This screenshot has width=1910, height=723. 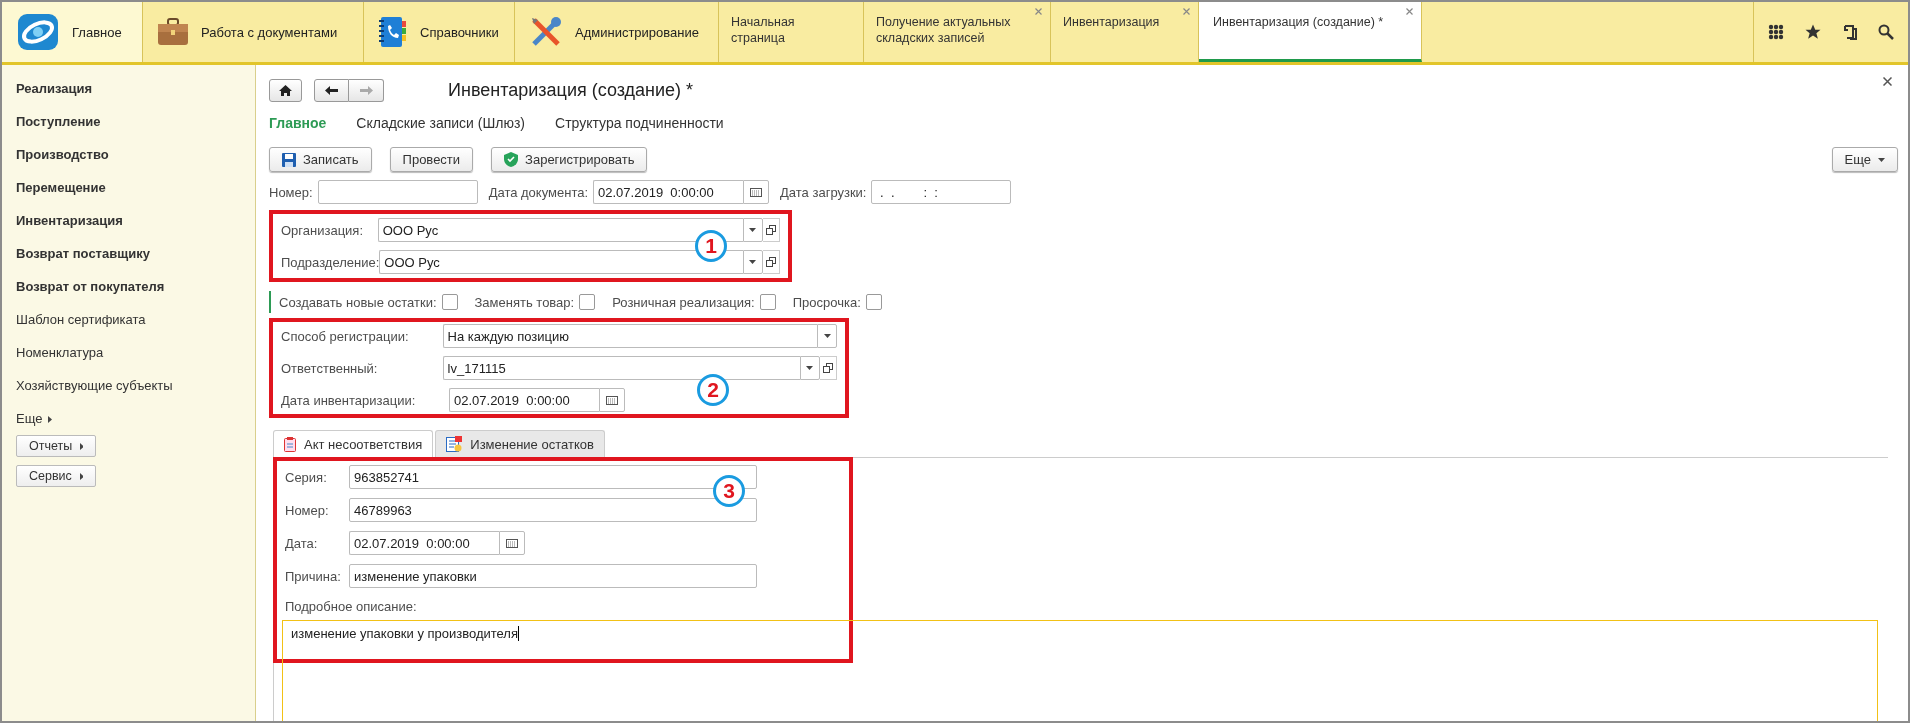 I want to click on checkbox-label: Розничная реализация:, so click(x=683, y=302).